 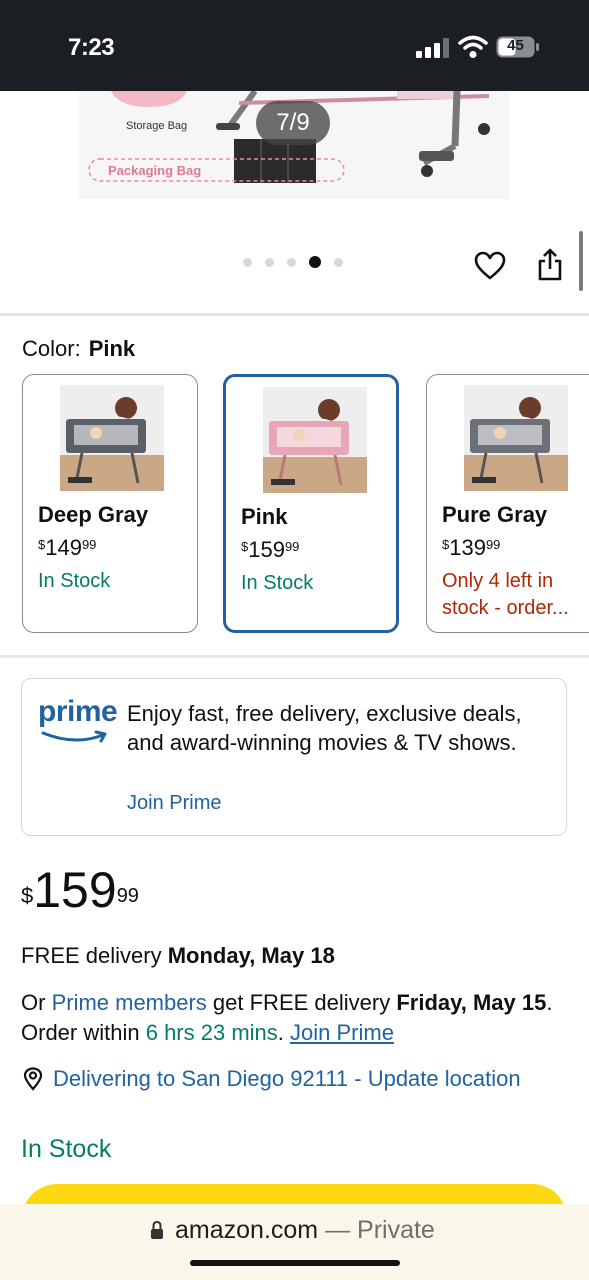 What do you see at coordinates (66, 1149) in the screenshot?
I see `stock-status: In Stock` at bounding box center [66, 1149].